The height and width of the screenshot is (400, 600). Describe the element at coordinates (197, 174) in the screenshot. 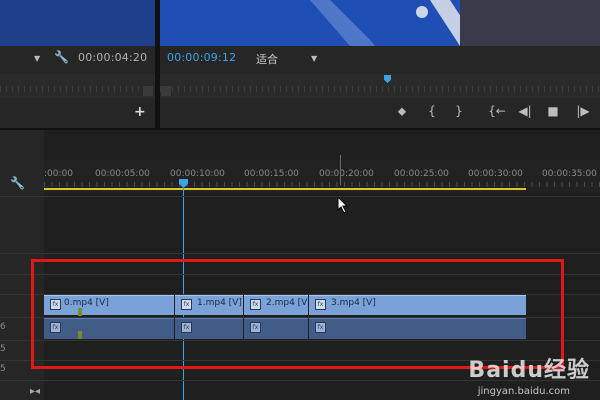

I see `ruler-label: 00:00:10:00` at that location.